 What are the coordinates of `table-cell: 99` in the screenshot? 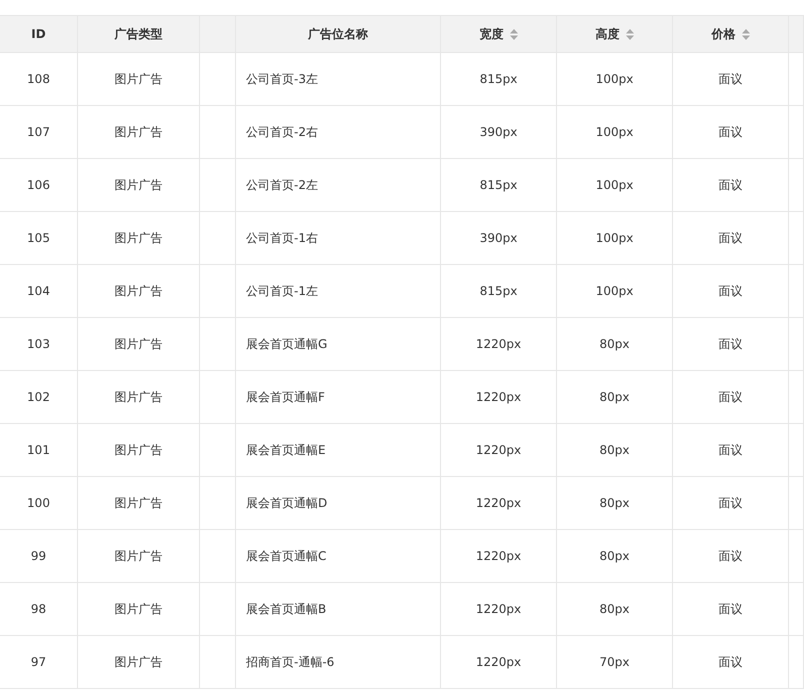 It's located at (39, 556).